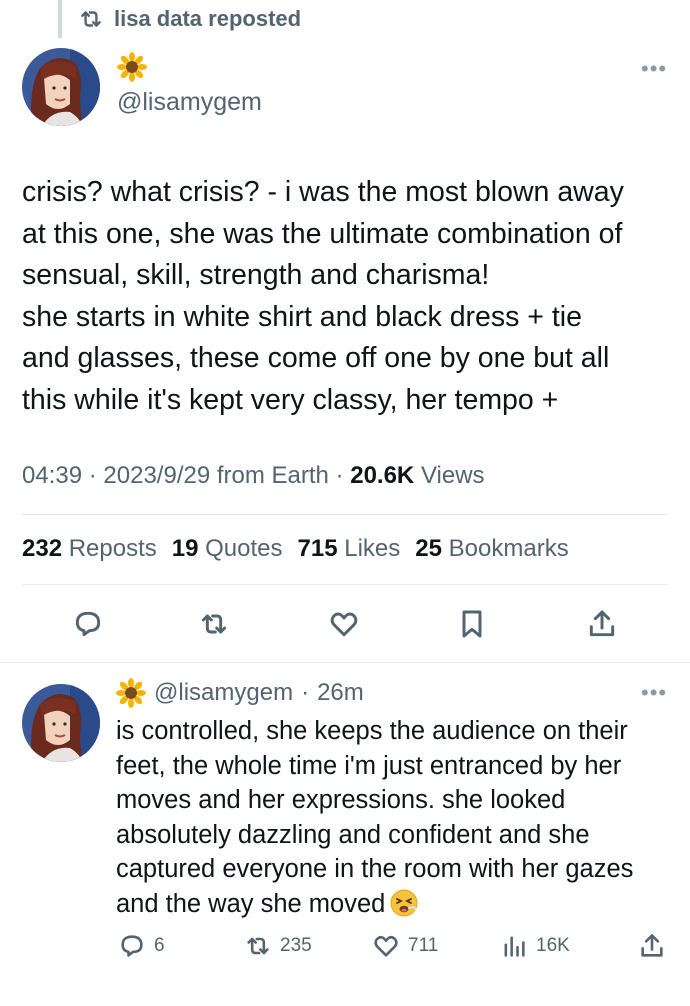 This screenshot has height=1006, width=690. I want to click on views-count: 20.6K, so click(382, 475).